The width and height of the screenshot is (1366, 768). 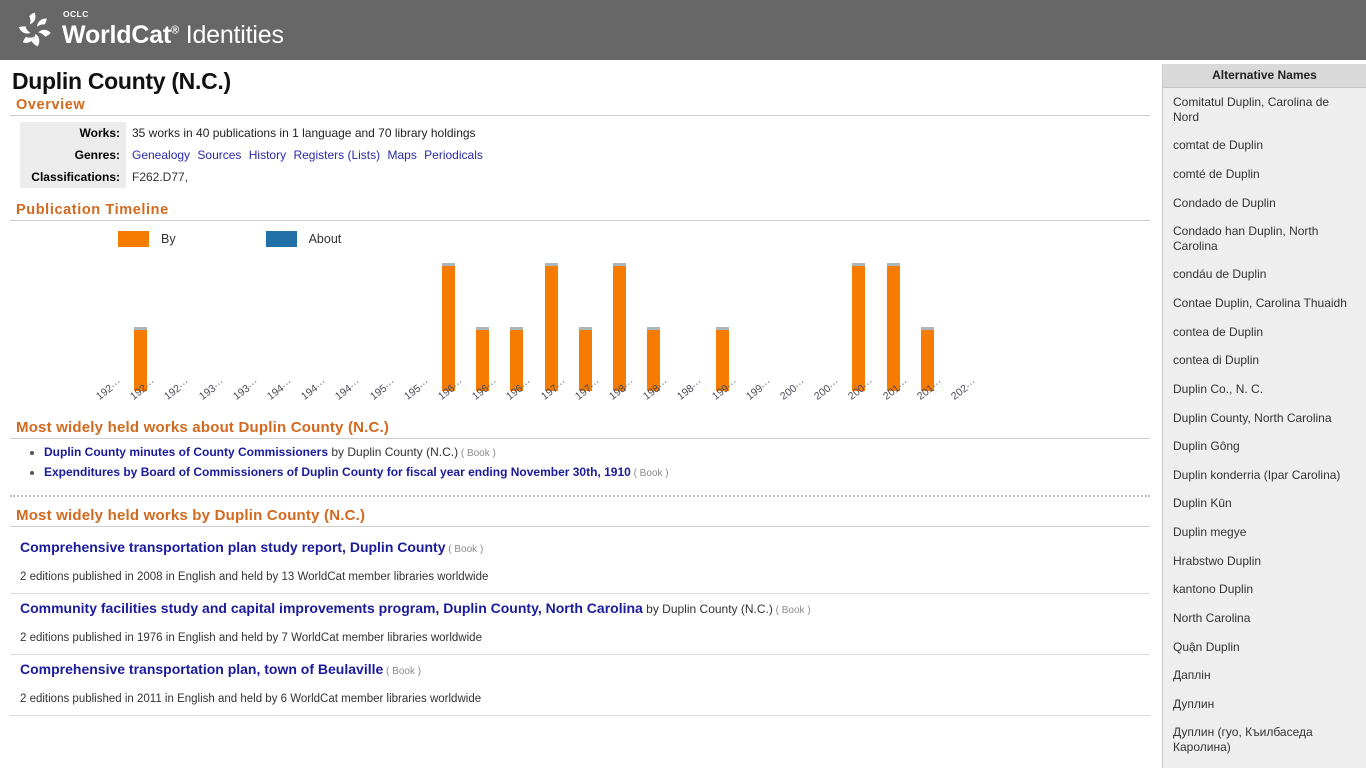 What do you see at coordinates (1246, 238) in the screenshot?
I see `alternative-name-item: Condado han Duplin, North Carolina` at bounding box center [1246, 238].